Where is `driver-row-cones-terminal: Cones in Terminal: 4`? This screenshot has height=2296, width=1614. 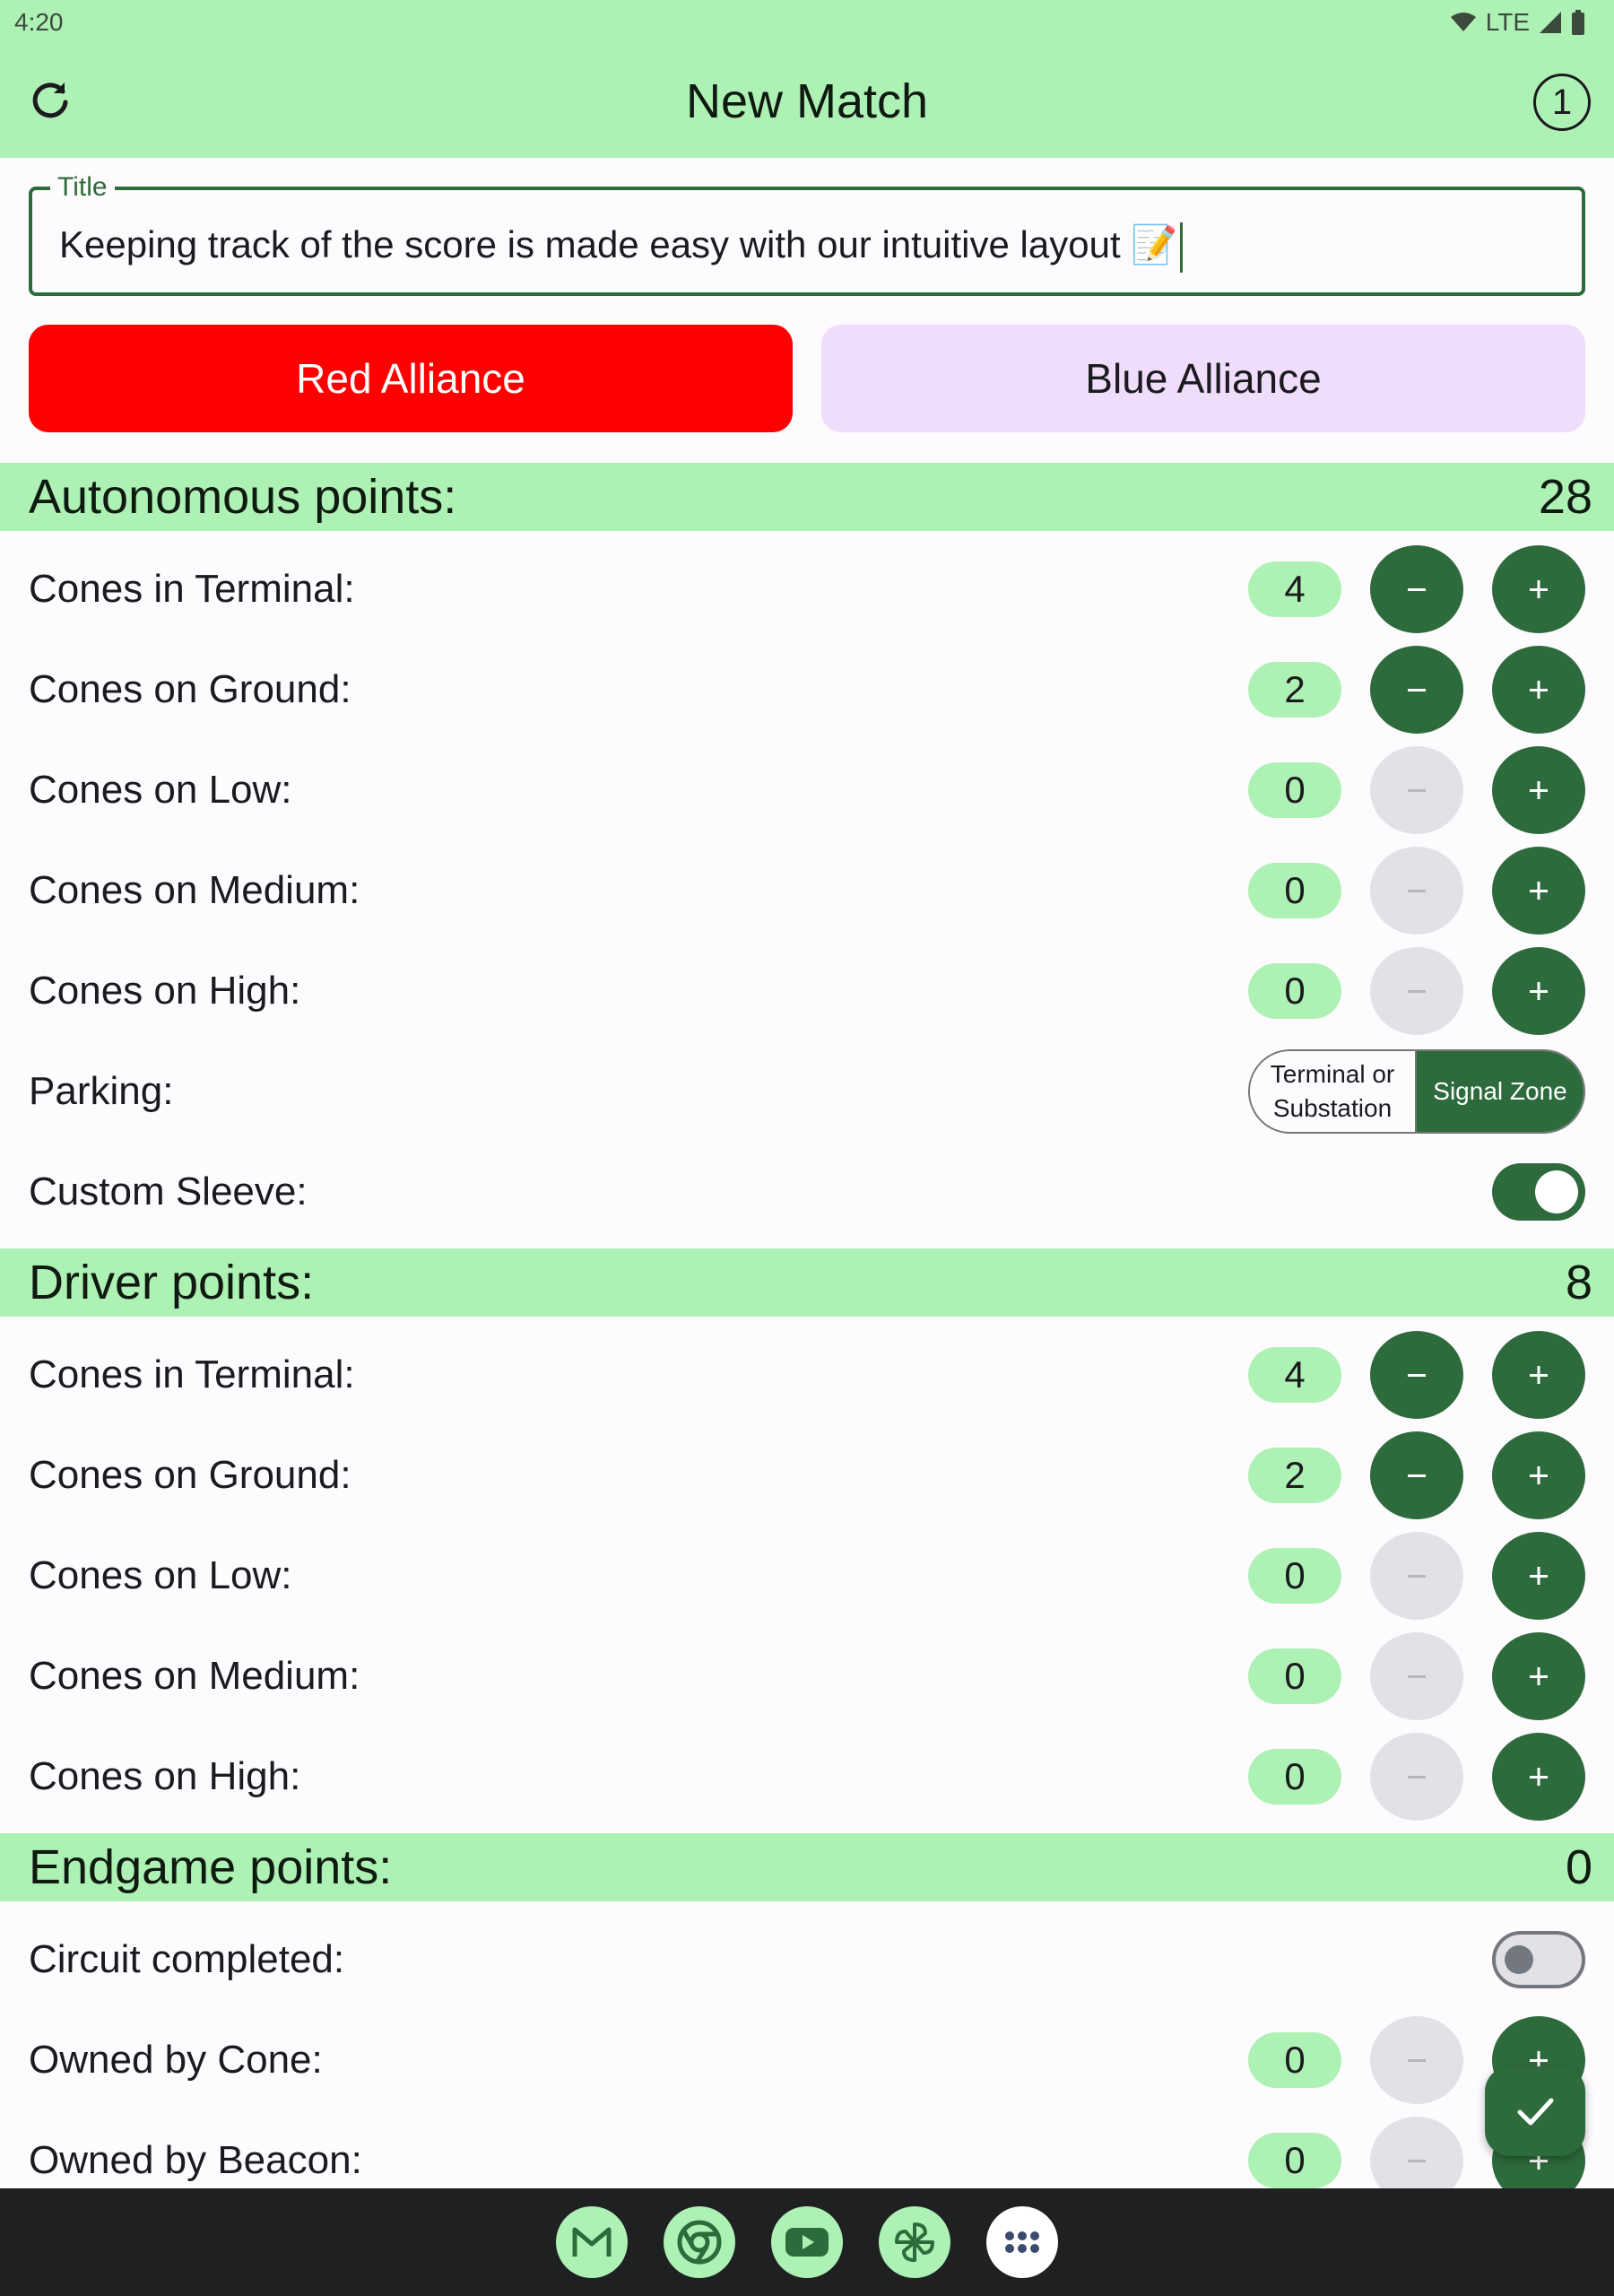
driver-row-cones-terminal: Cones in Terminal: 4 is located at coordinates (807, 1375).